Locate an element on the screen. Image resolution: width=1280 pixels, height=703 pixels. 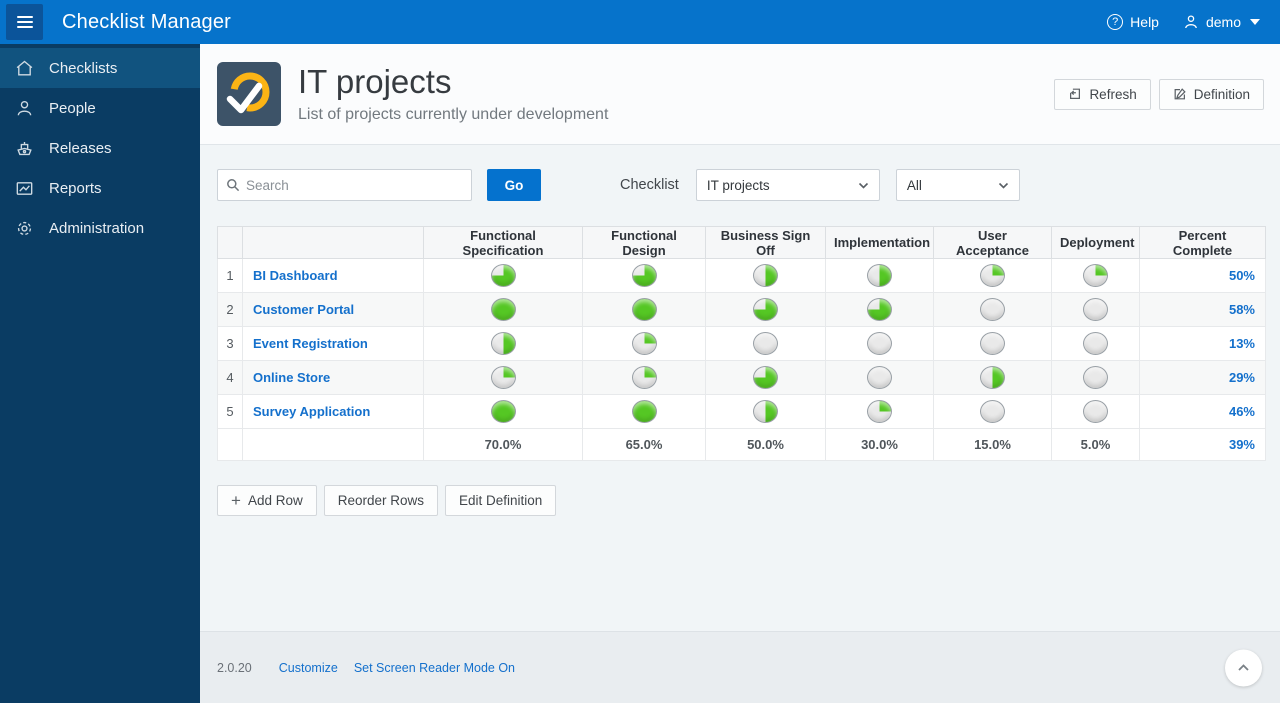
hamburger-menu-icon is located at coordinates (24, 22).